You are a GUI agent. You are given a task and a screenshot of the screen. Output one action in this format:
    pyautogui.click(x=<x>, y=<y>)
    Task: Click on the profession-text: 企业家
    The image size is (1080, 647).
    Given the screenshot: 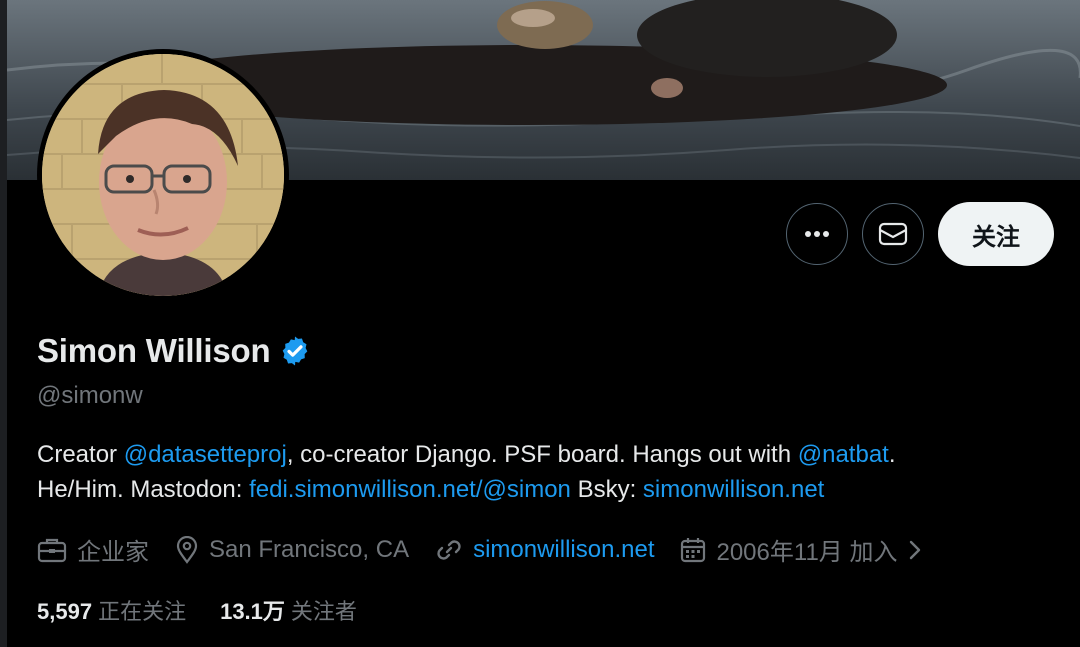 What is the action you would take?
    pyautogui.click(x=113, y=552)
    